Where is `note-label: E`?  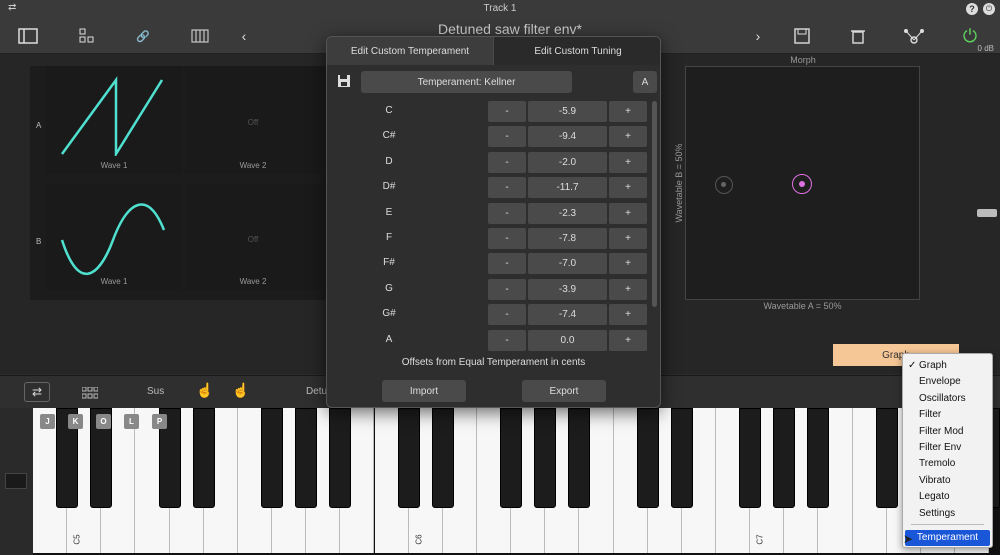
note-label: E is located at coordinates (389, 212).